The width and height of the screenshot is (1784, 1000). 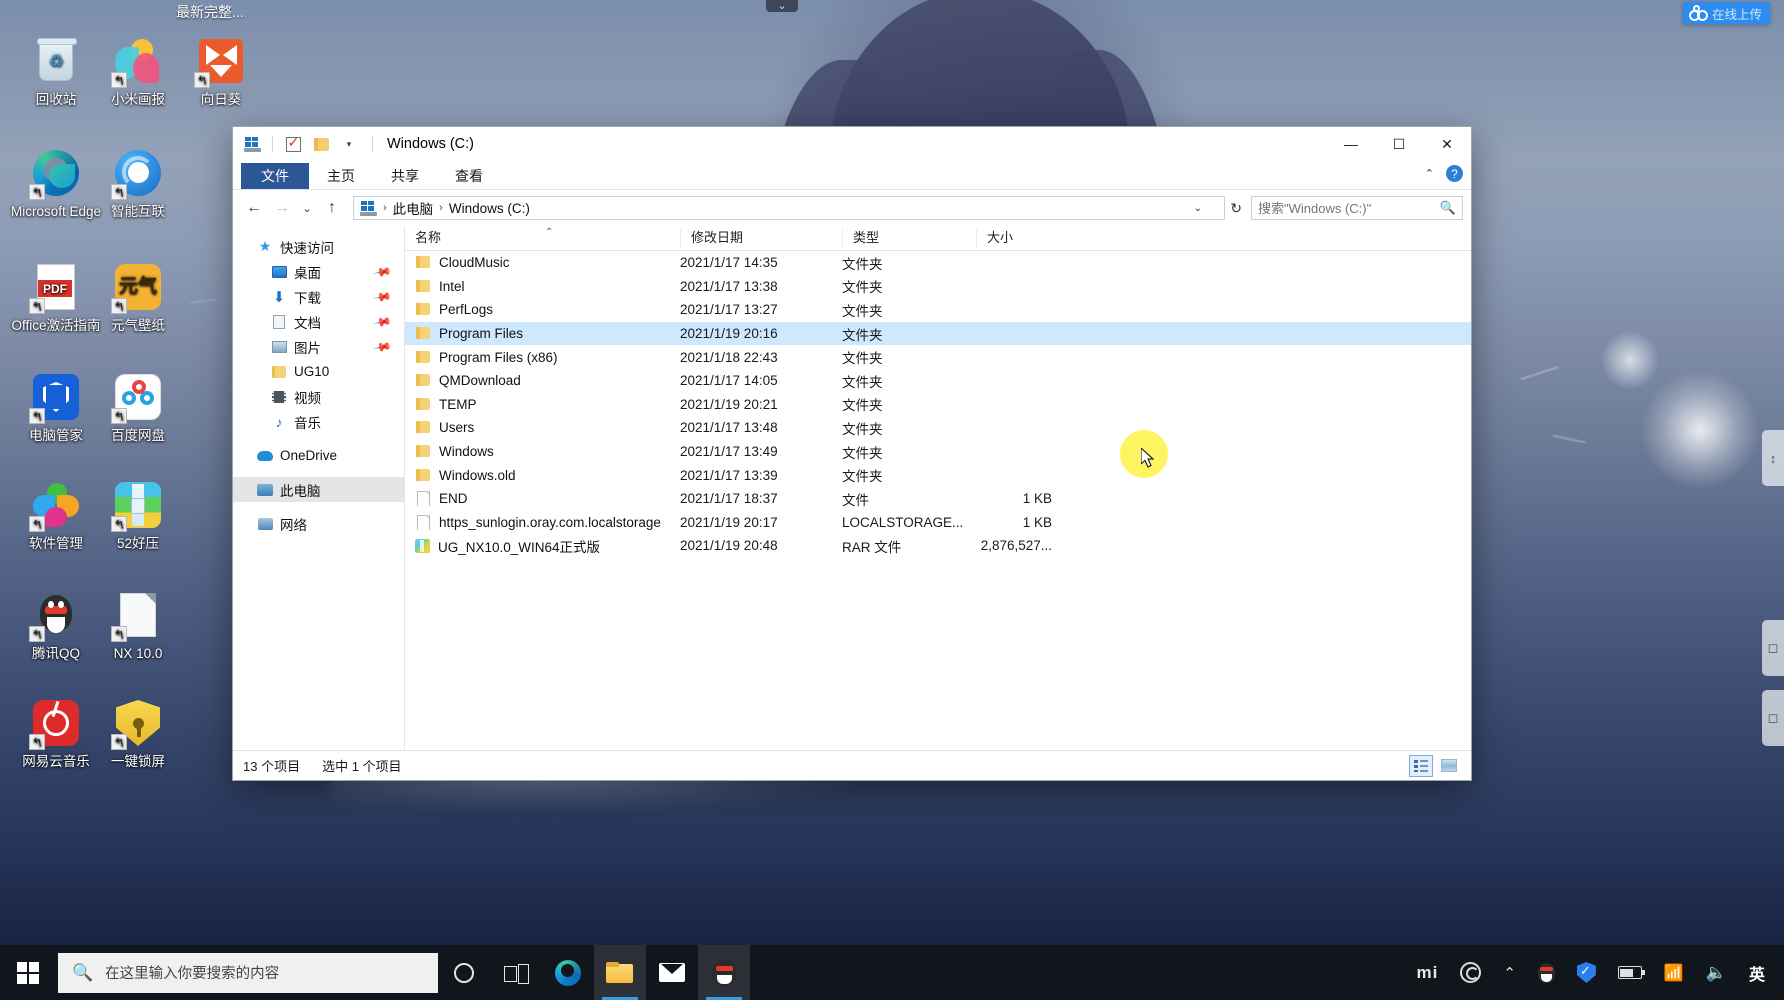 I want to click on desktop-icon-12: 腾讯QQ, so click(x=56, y=626).